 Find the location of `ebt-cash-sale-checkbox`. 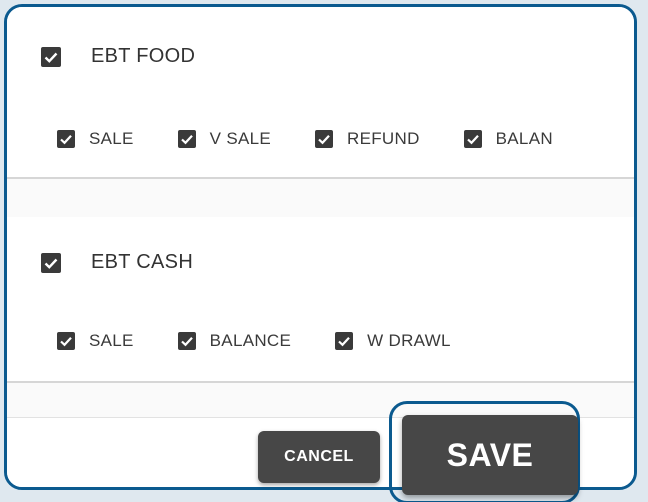

ebt-cash-sale-checkbox is located at coordinates (66, 341).